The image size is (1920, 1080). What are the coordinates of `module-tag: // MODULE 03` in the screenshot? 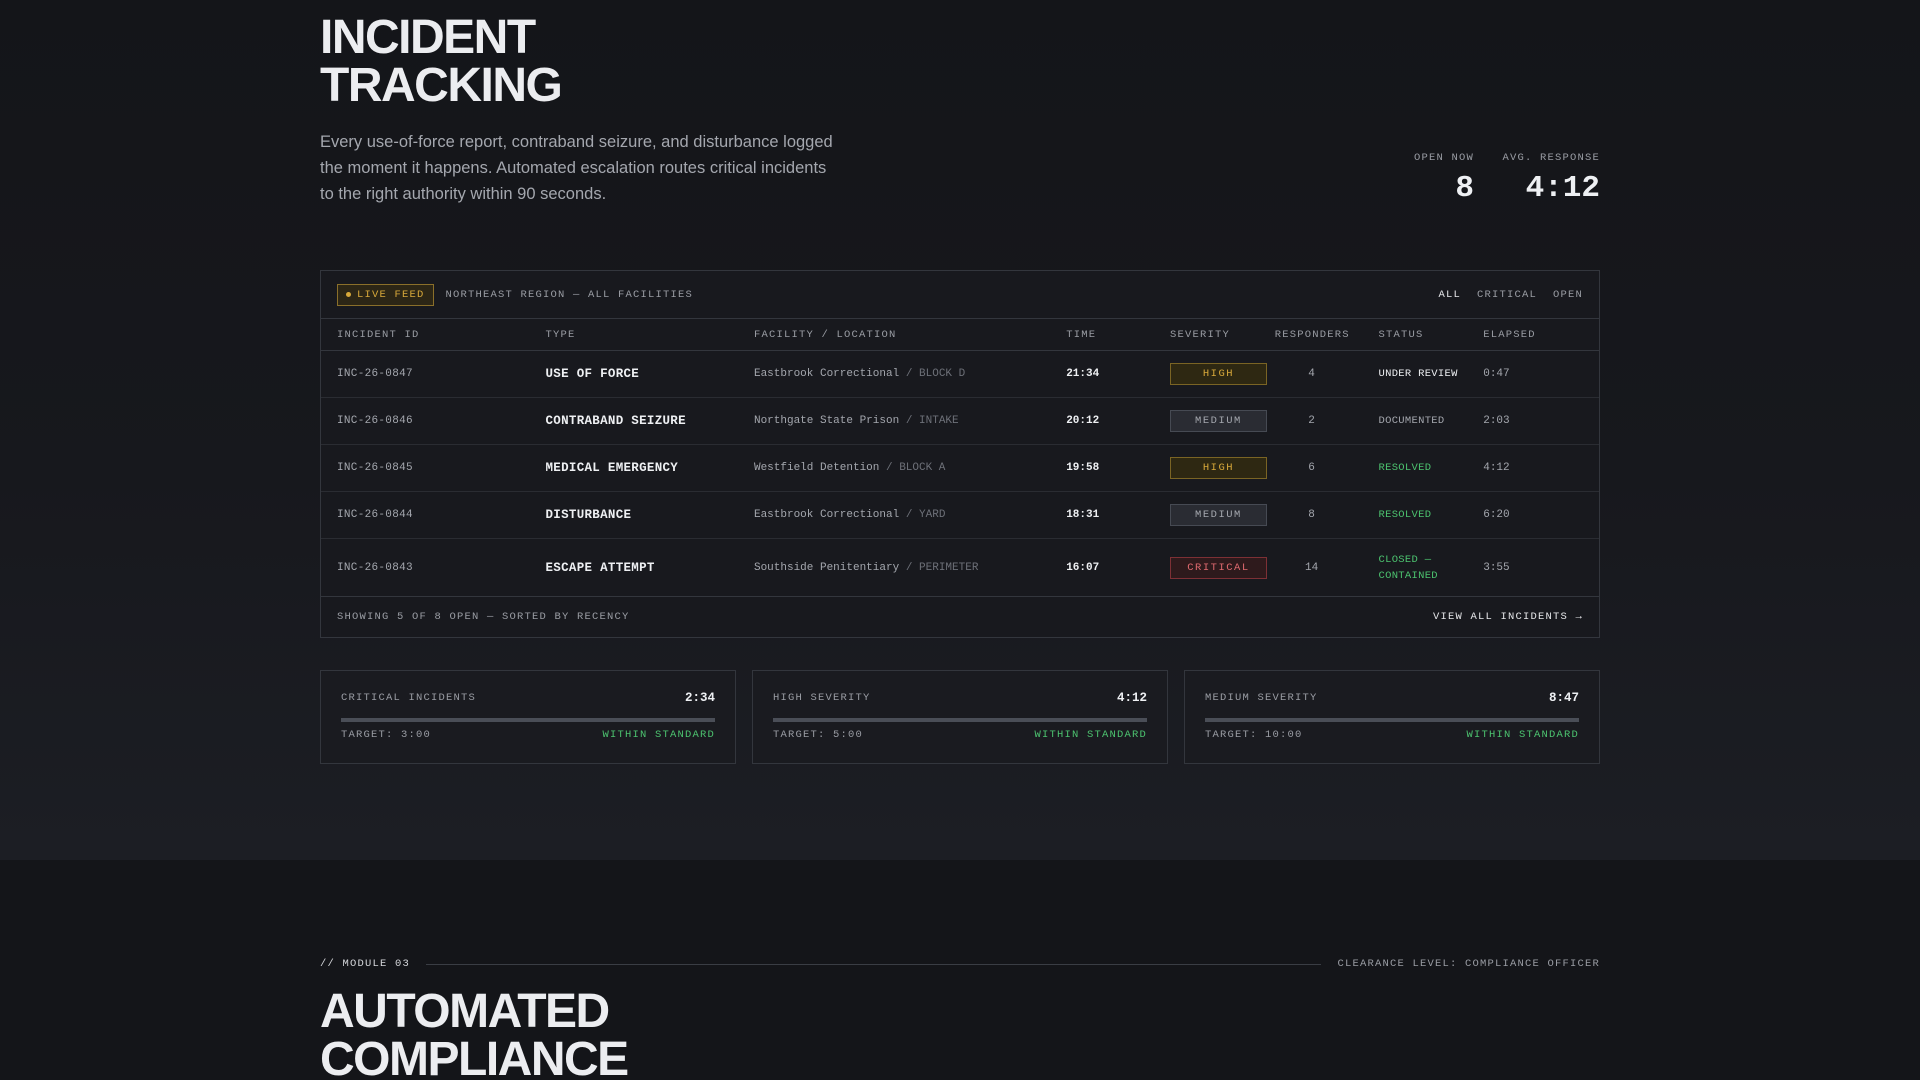 It's located at (365, 964).